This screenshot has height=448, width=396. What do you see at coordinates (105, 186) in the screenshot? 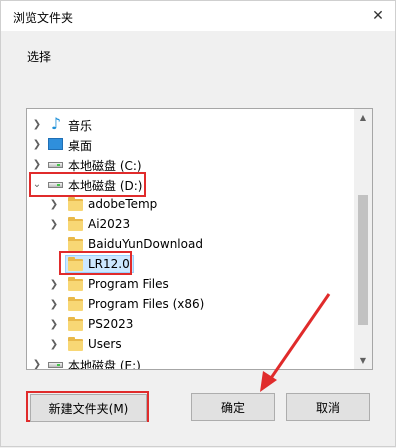
I see `tree-item-label: 本地磁盘 (D:)` at bounding box center [105, 186].